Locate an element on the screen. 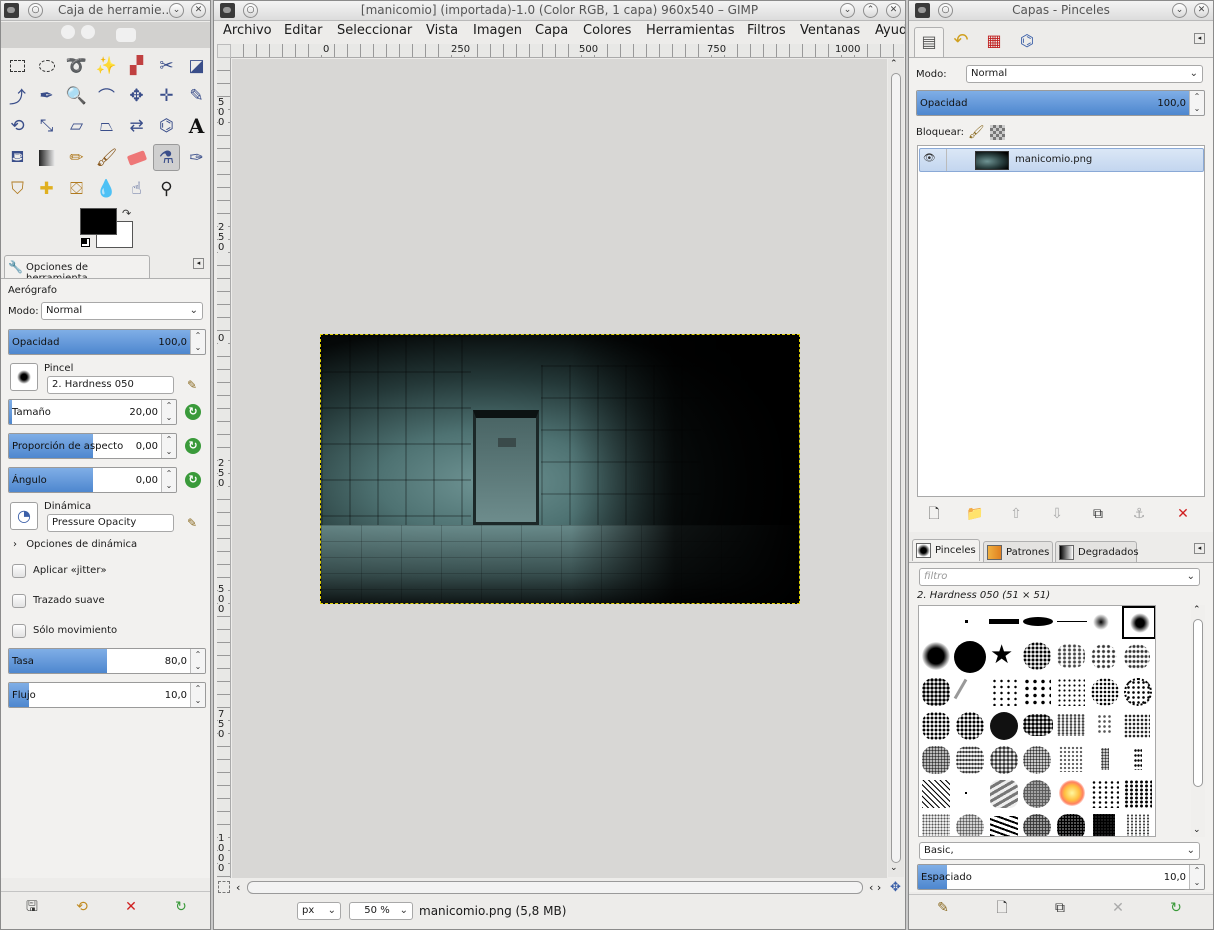  lock-pixels-icon: 🖌 is located at coordinates (976, 132).